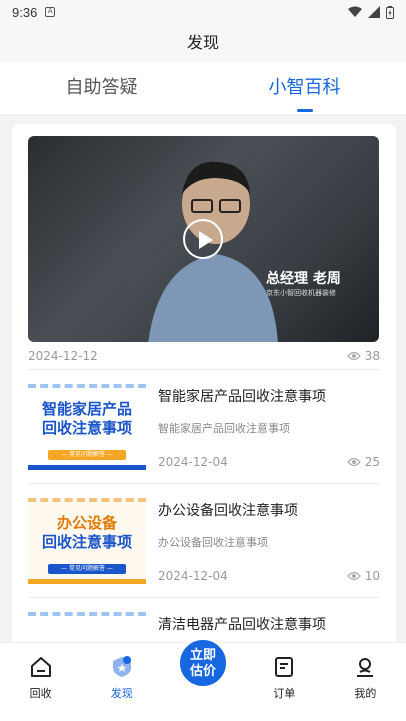 The height and width of the screenshot is (721, 406). I want to click on thumb-line-1: 办公设备, so click(86, 523).